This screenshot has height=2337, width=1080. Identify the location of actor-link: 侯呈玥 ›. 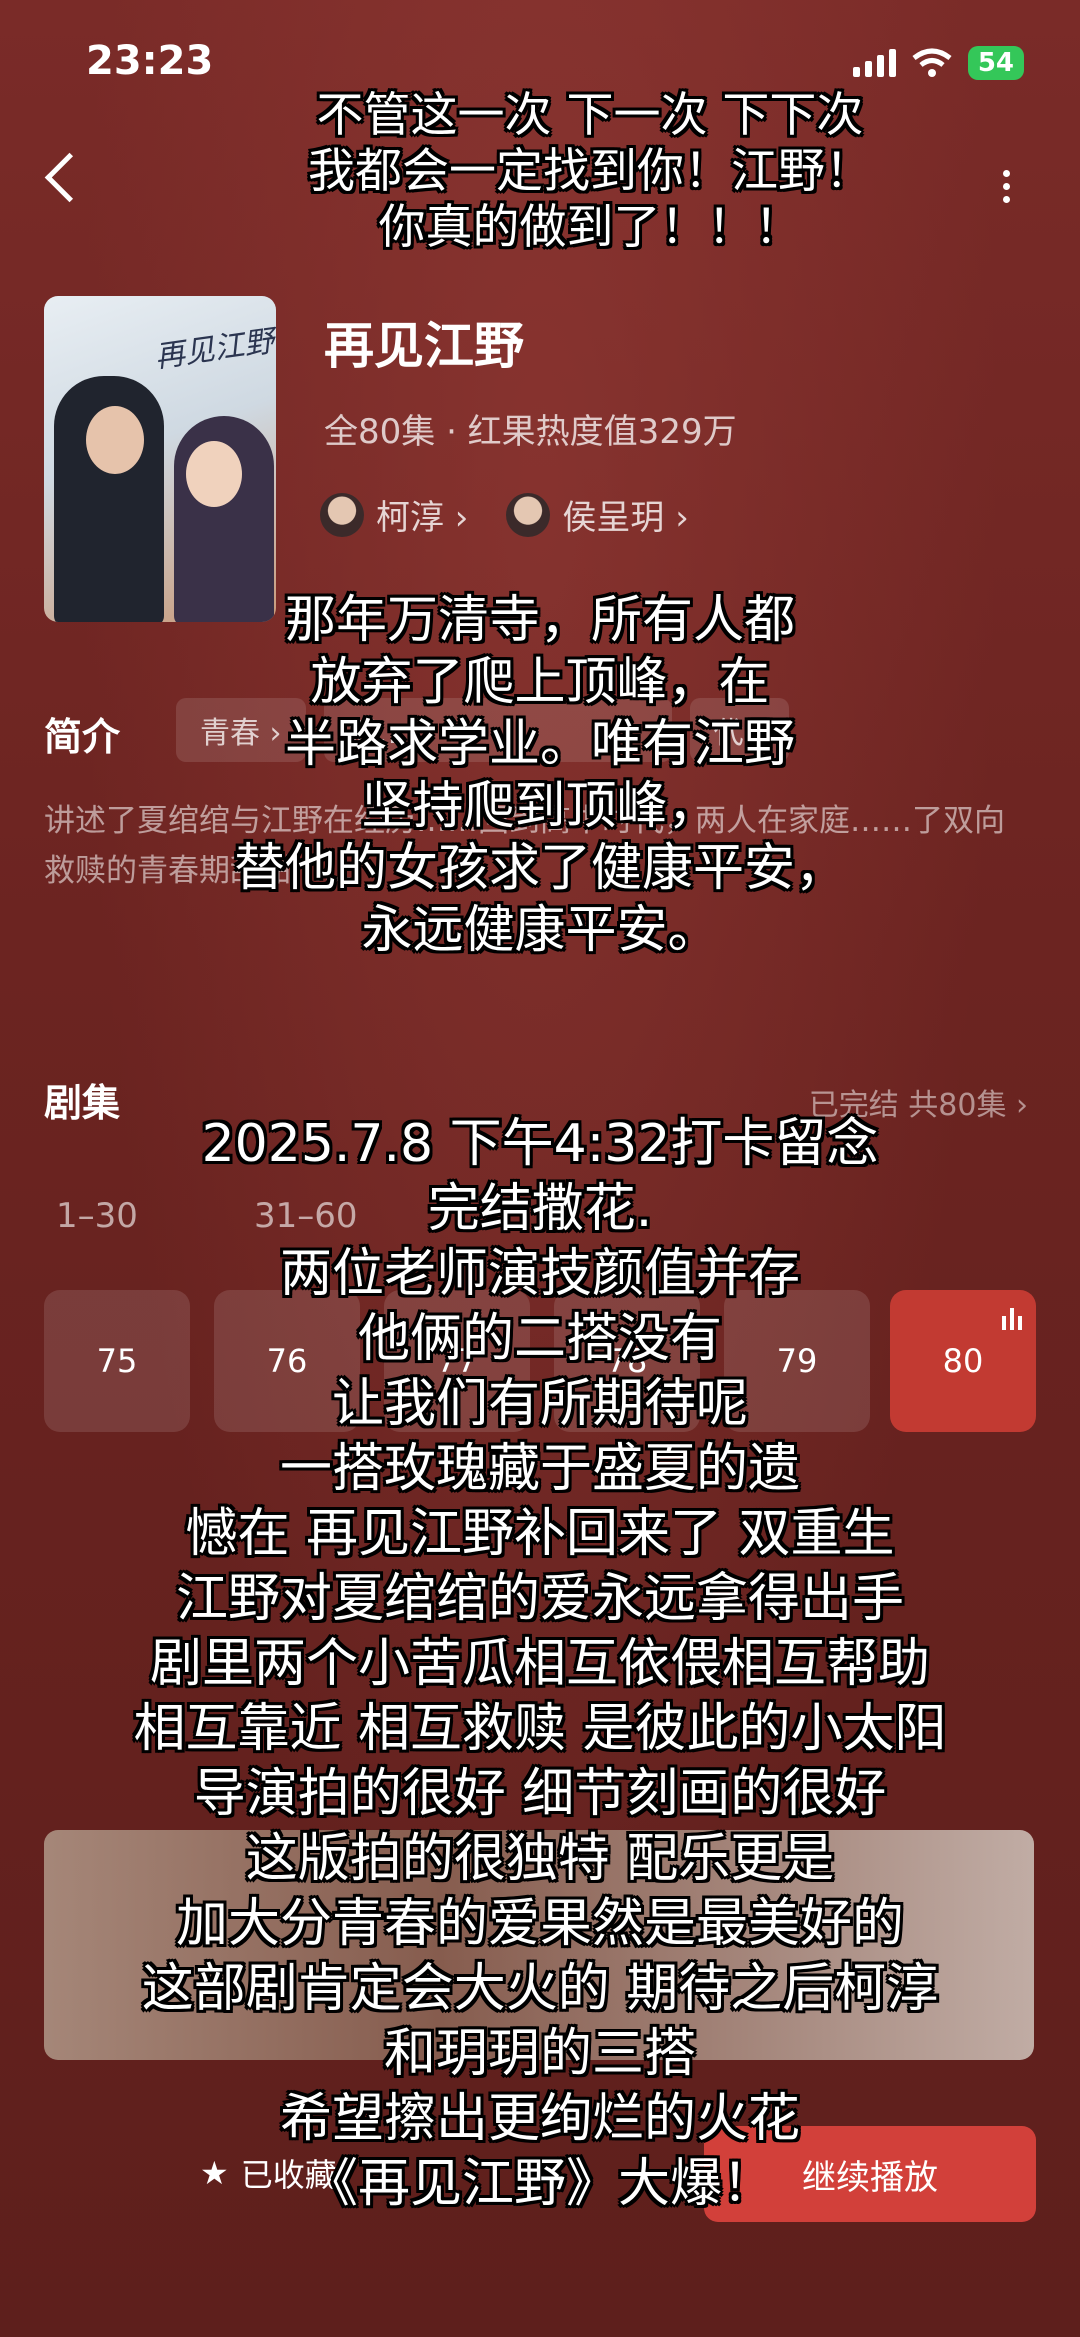
(597, 514).